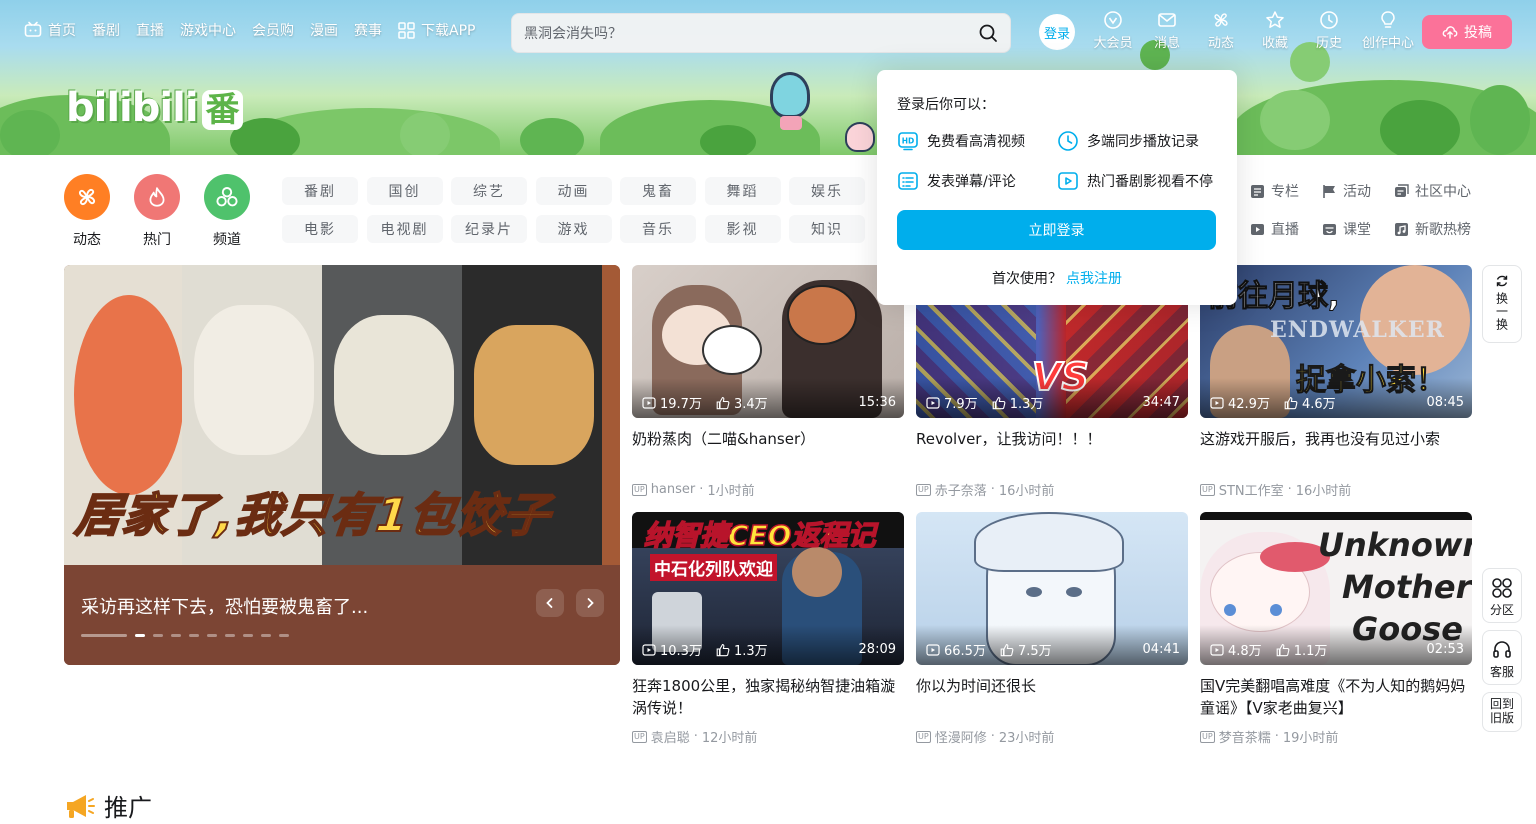 The height and width of the screenshot is (824, 1536). What do you see at coordinates (1368, 210) in the screenshot?
I see `channel-side-links: 专栏 活动 社区中心 直播 课堂 新歌热榜` at bounding box center [1368, 210].